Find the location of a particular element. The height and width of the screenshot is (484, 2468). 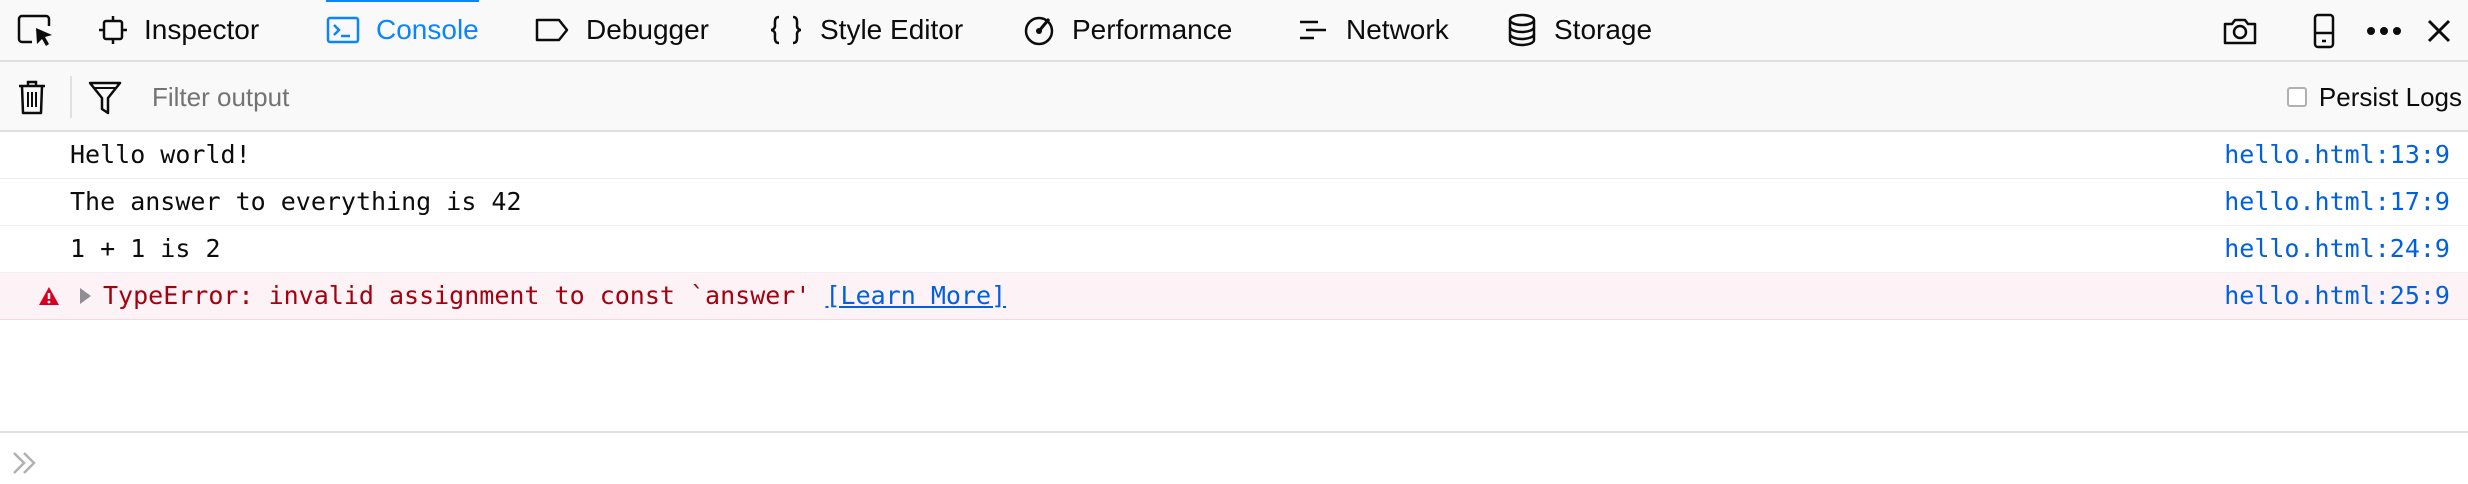

camera-icon is located at coordinates (2240, 31).